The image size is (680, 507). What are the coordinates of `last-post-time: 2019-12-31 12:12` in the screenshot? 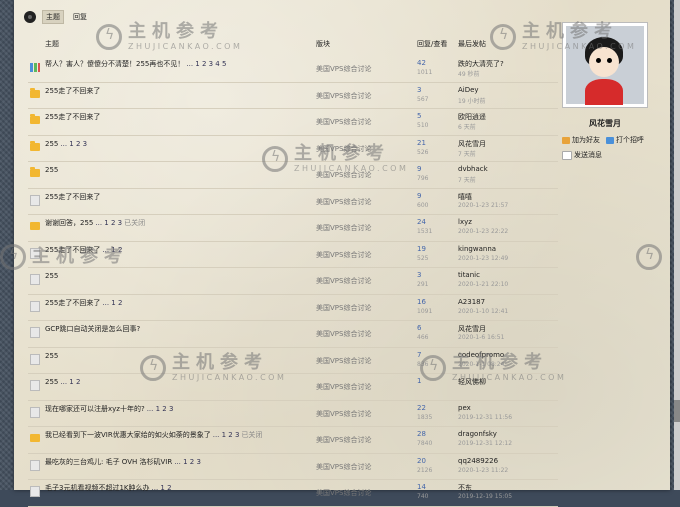 It's located at (485, 443).